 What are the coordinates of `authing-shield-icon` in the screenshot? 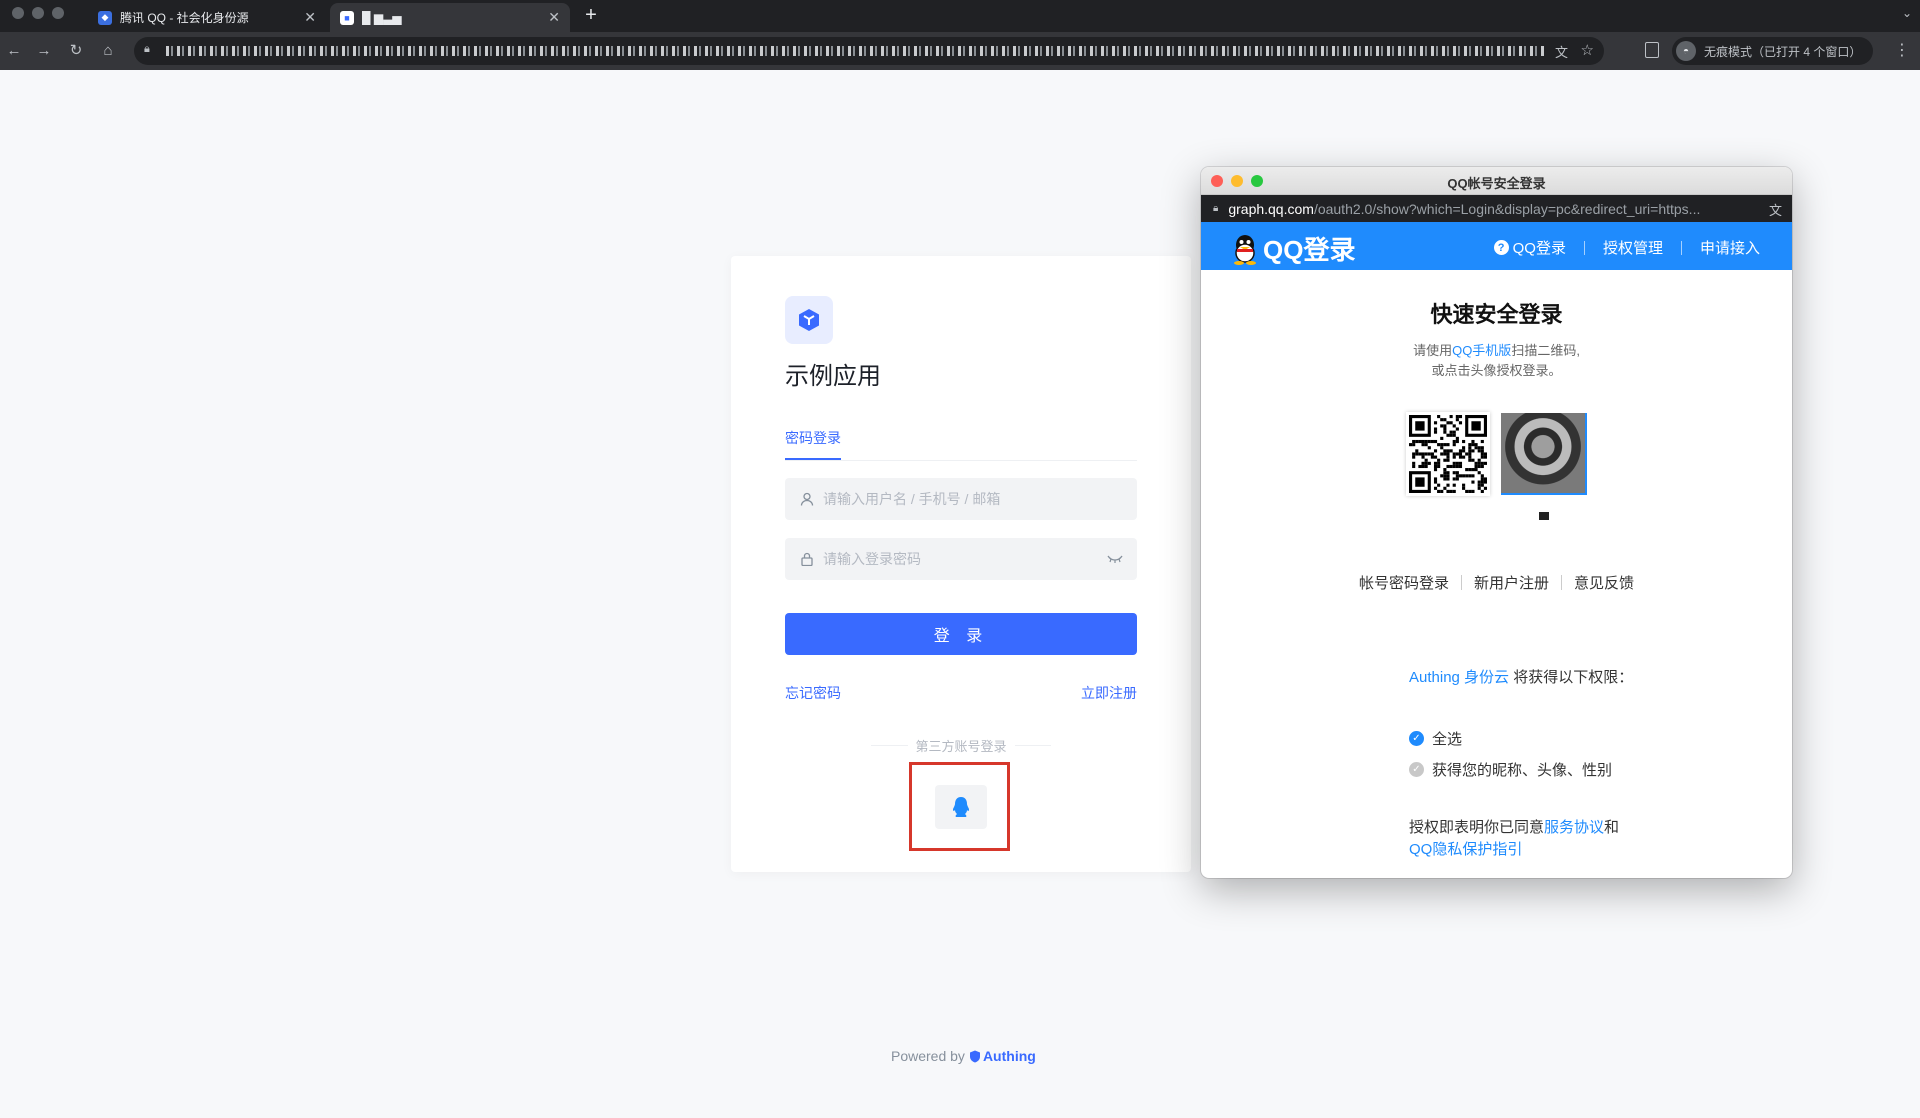 It's located at (974, 1056).